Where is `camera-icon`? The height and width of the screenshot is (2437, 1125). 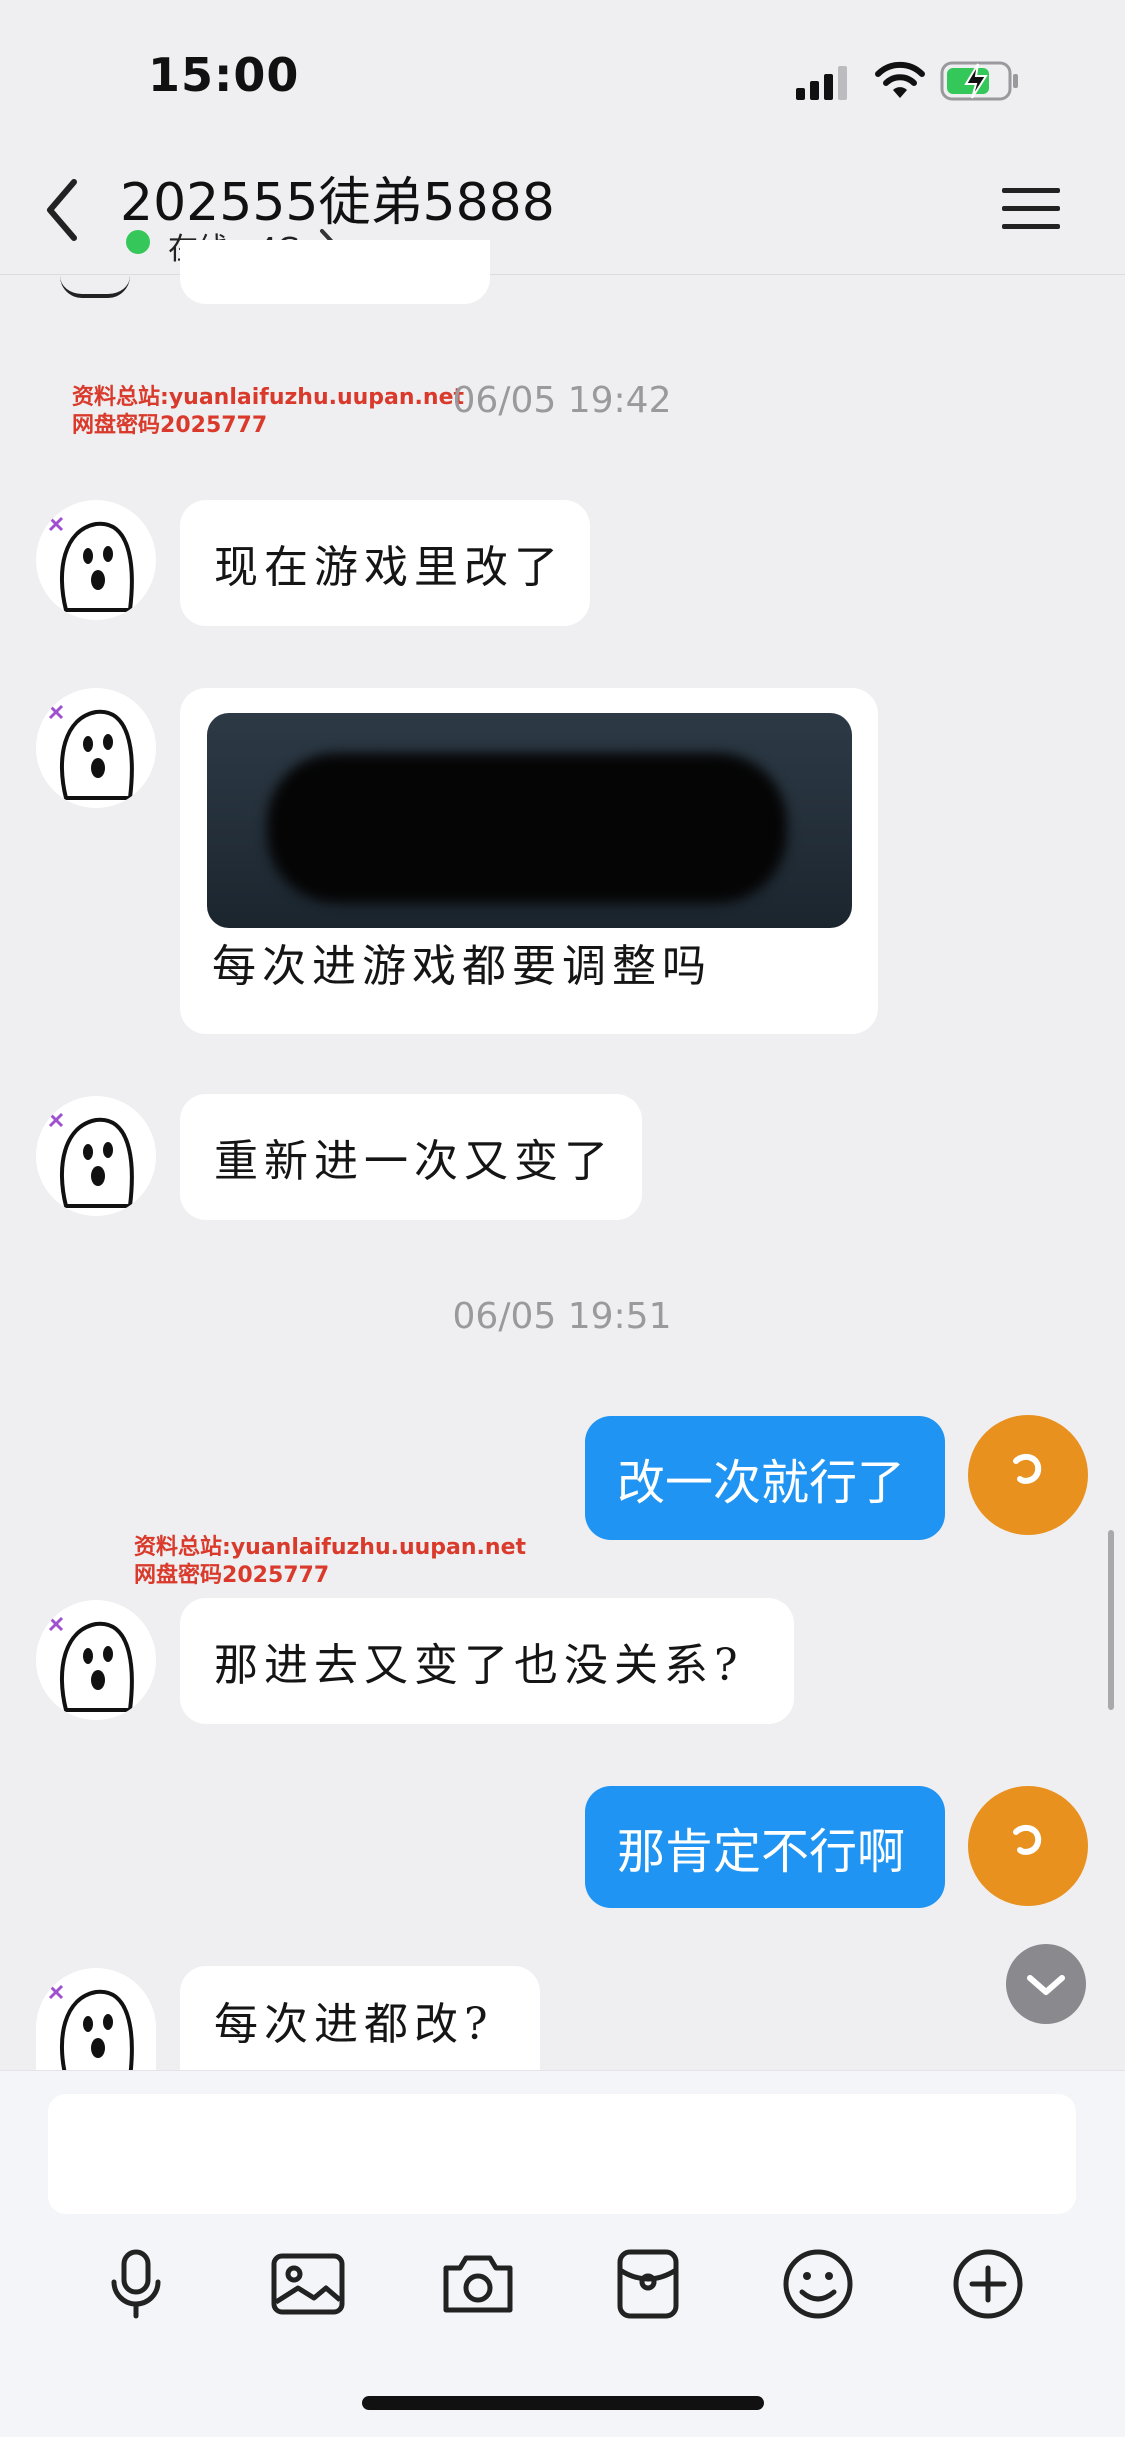 camera-icon is located at coordinates (478, 2284).